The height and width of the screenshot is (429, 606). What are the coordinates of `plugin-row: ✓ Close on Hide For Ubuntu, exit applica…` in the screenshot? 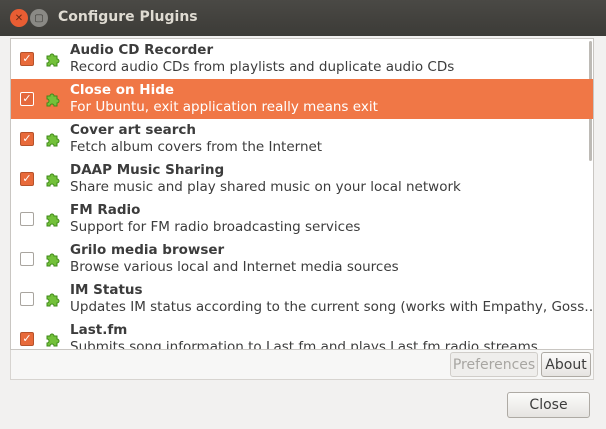 It's located at (302, 99).